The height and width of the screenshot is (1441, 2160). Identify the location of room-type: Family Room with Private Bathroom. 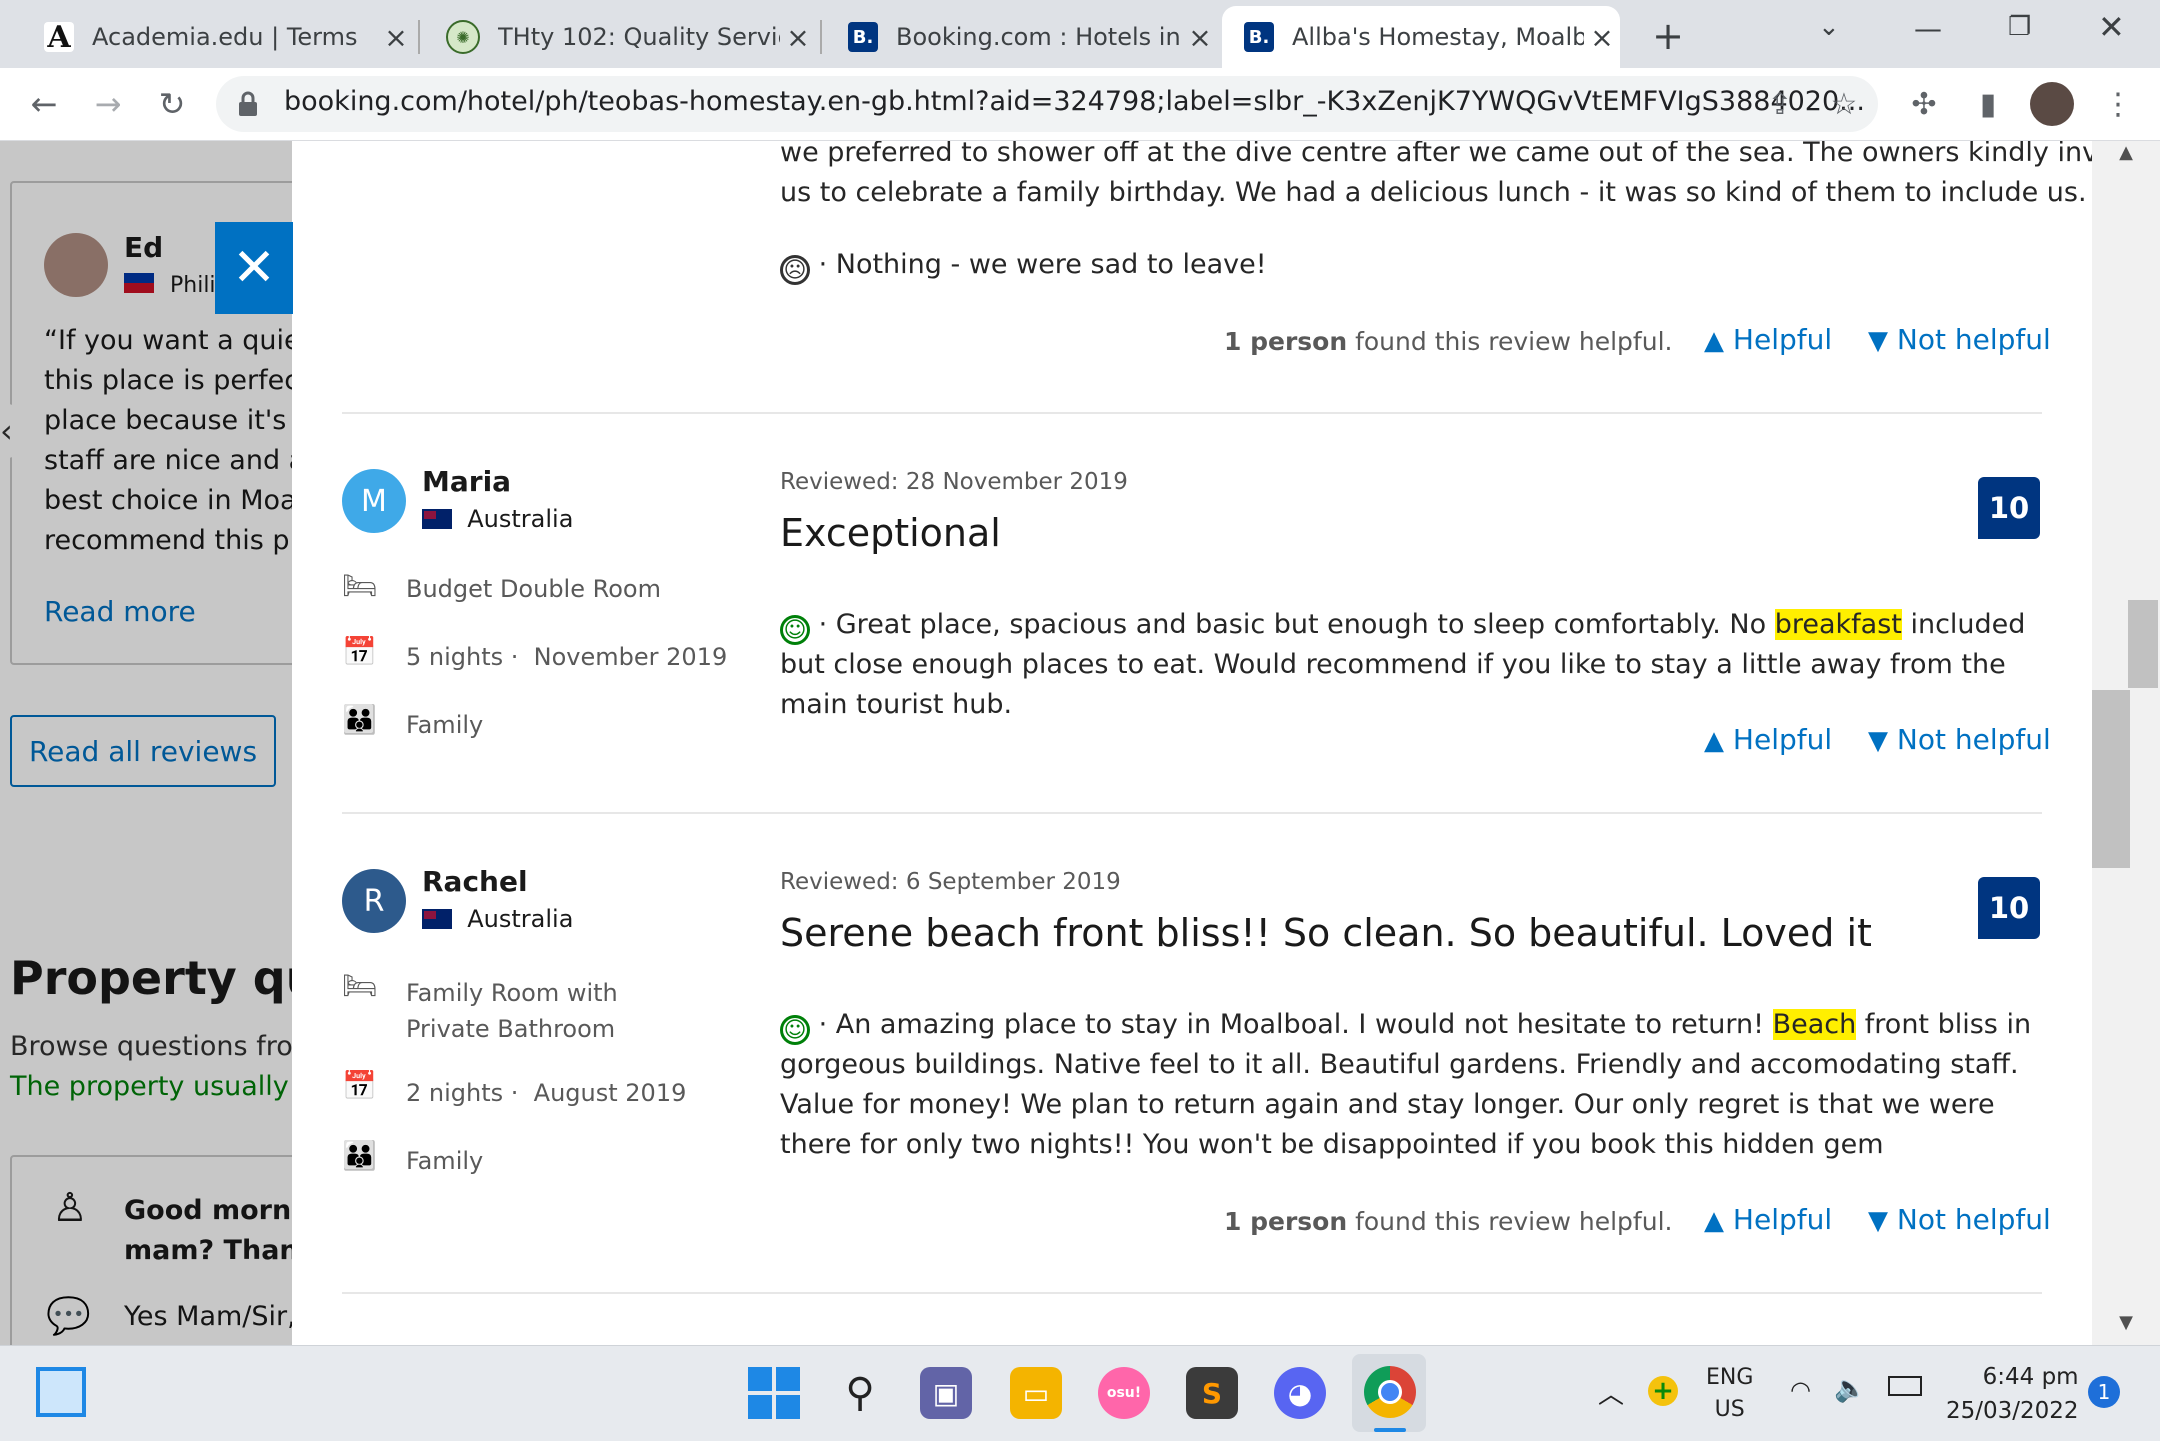
(512, 1011).